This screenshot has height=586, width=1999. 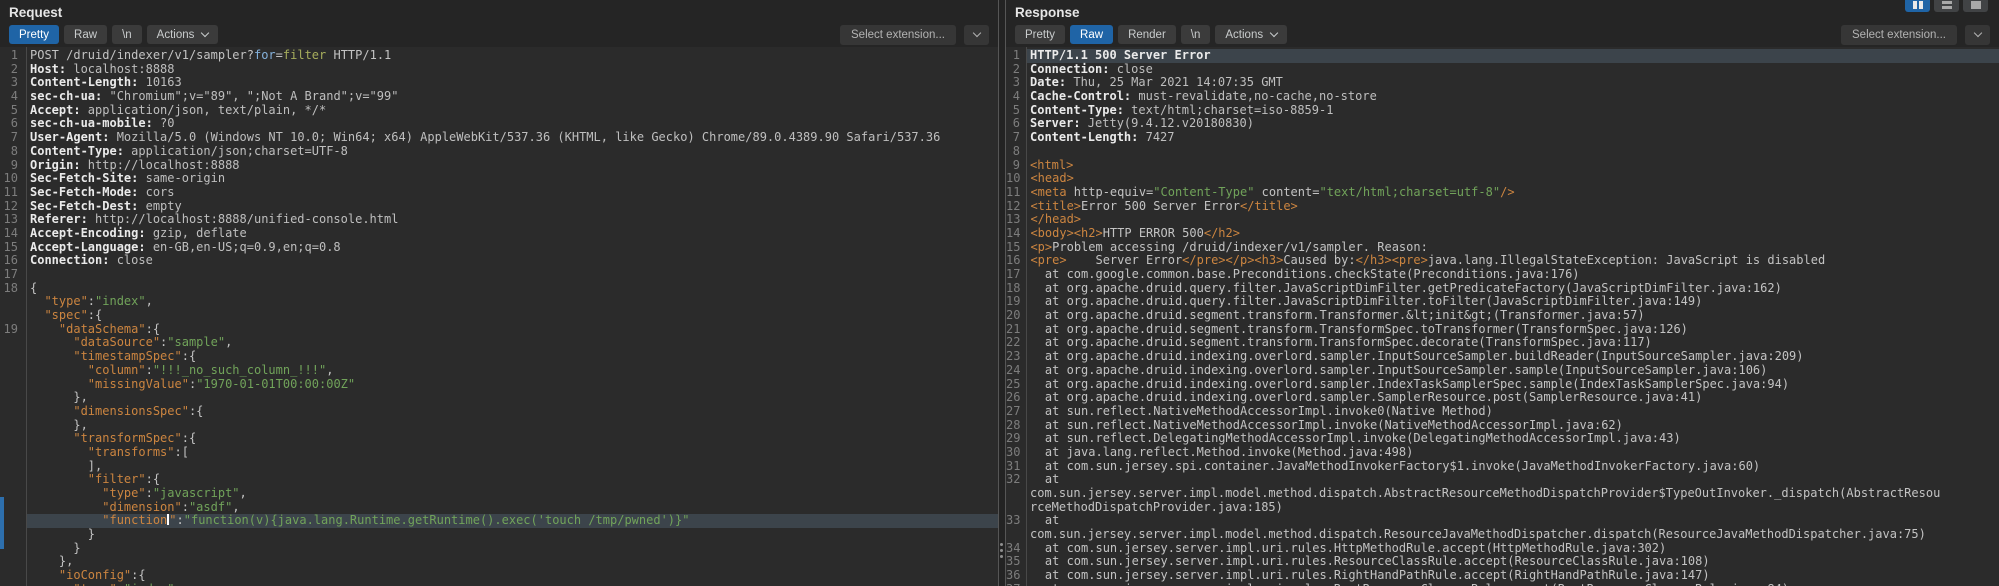 I want to click on line-number: 20, so click(x=1013, y=315).